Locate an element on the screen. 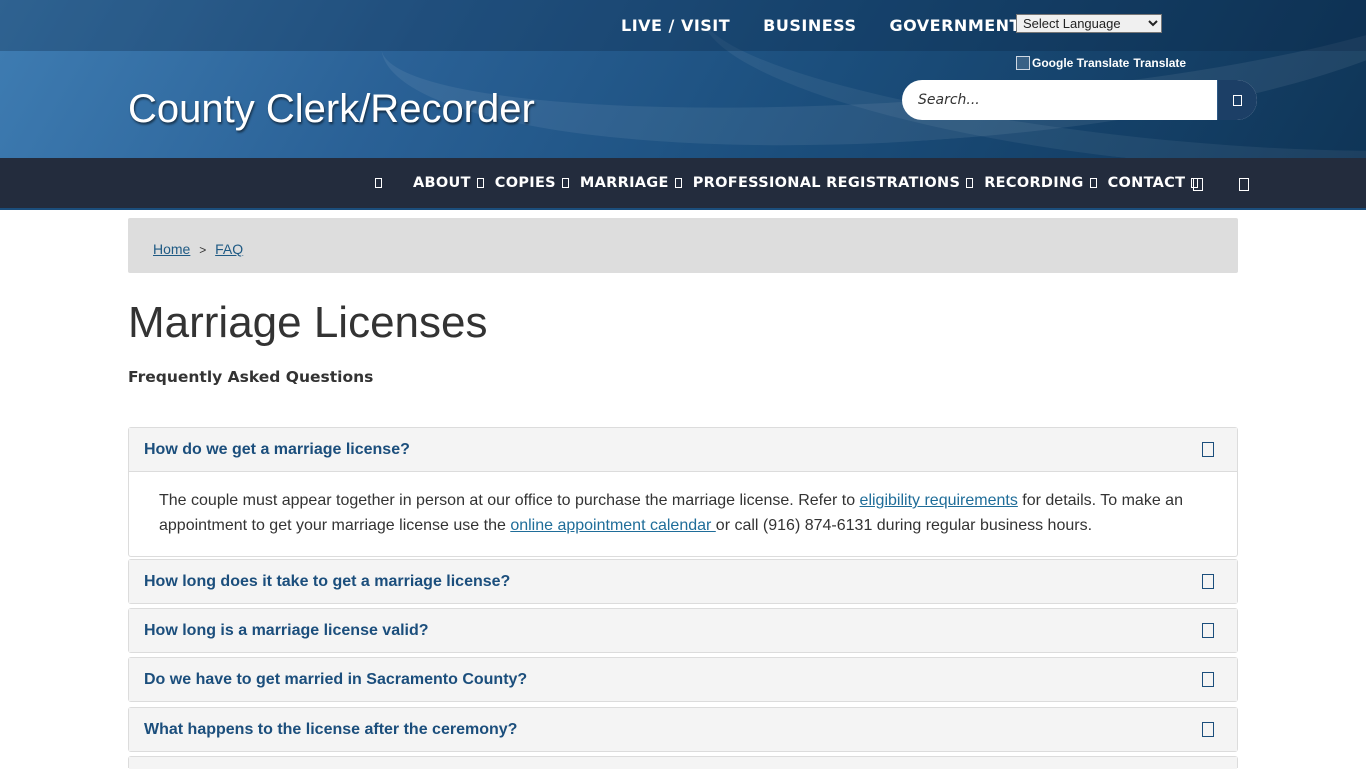 The height and width of the screenshot is (769, 1366). faq-question-header: How do we get a marriage license? is located at coordinates (683, 449).